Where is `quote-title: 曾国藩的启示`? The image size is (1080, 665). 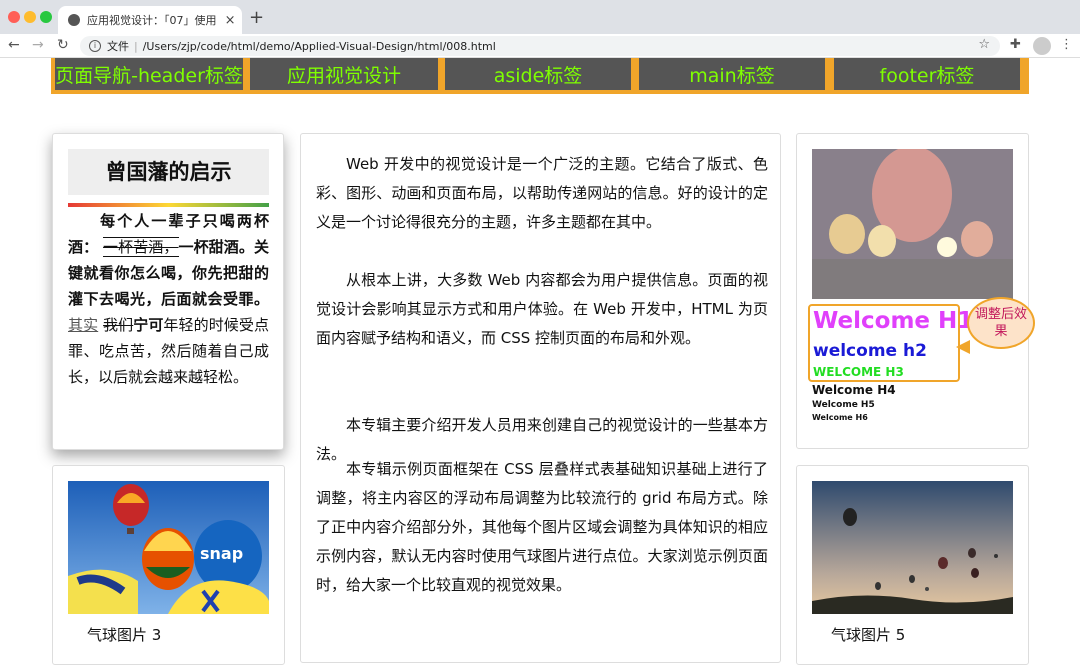
quote-title: 曾国藩的启示 is located at coordinates (168, 172).